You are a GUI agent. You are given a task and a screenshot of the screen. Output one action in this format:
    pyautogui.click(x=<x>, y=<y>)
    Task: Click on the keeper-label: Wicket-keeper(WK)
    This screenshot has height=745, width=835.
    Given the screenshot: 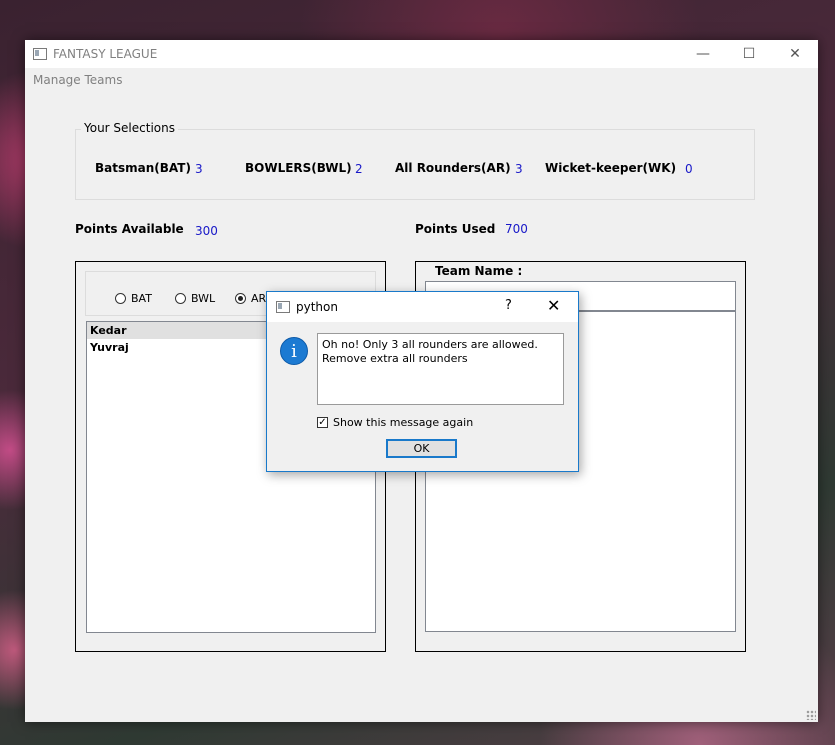 What is the action you would take?
    pyautogui.click(x=611, y=168)
    